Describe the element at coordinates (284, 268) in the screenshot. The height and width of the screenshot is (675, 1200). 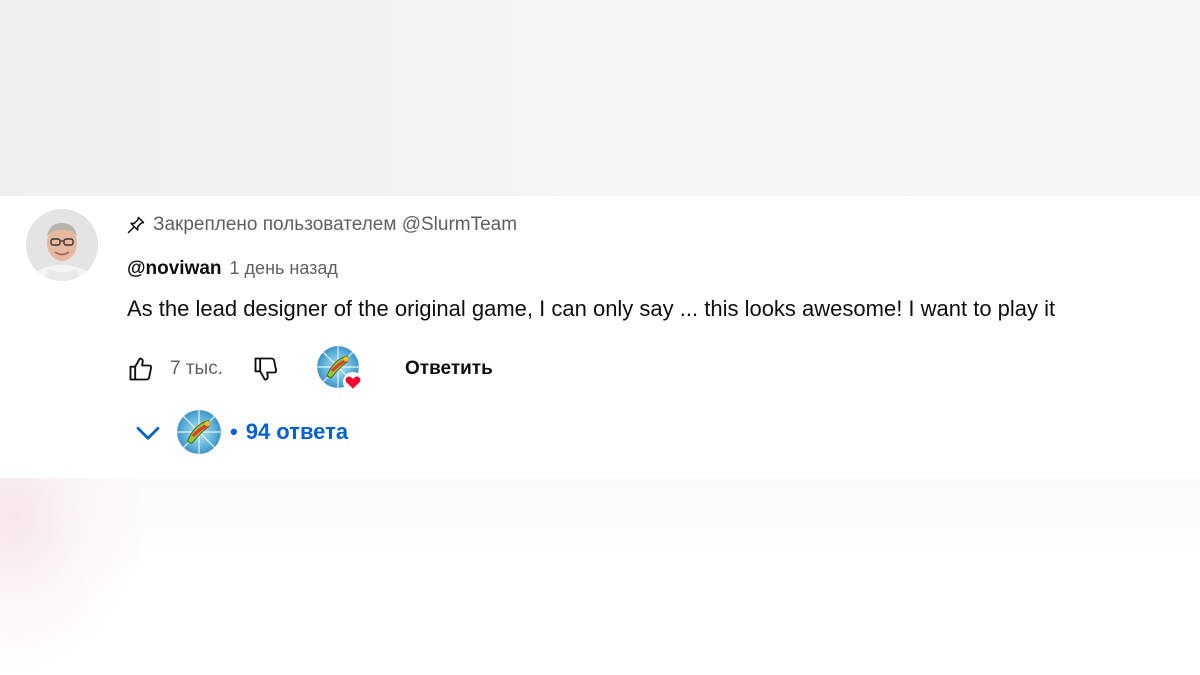
I see `comment-timestamp: 1 день назад` at that location.